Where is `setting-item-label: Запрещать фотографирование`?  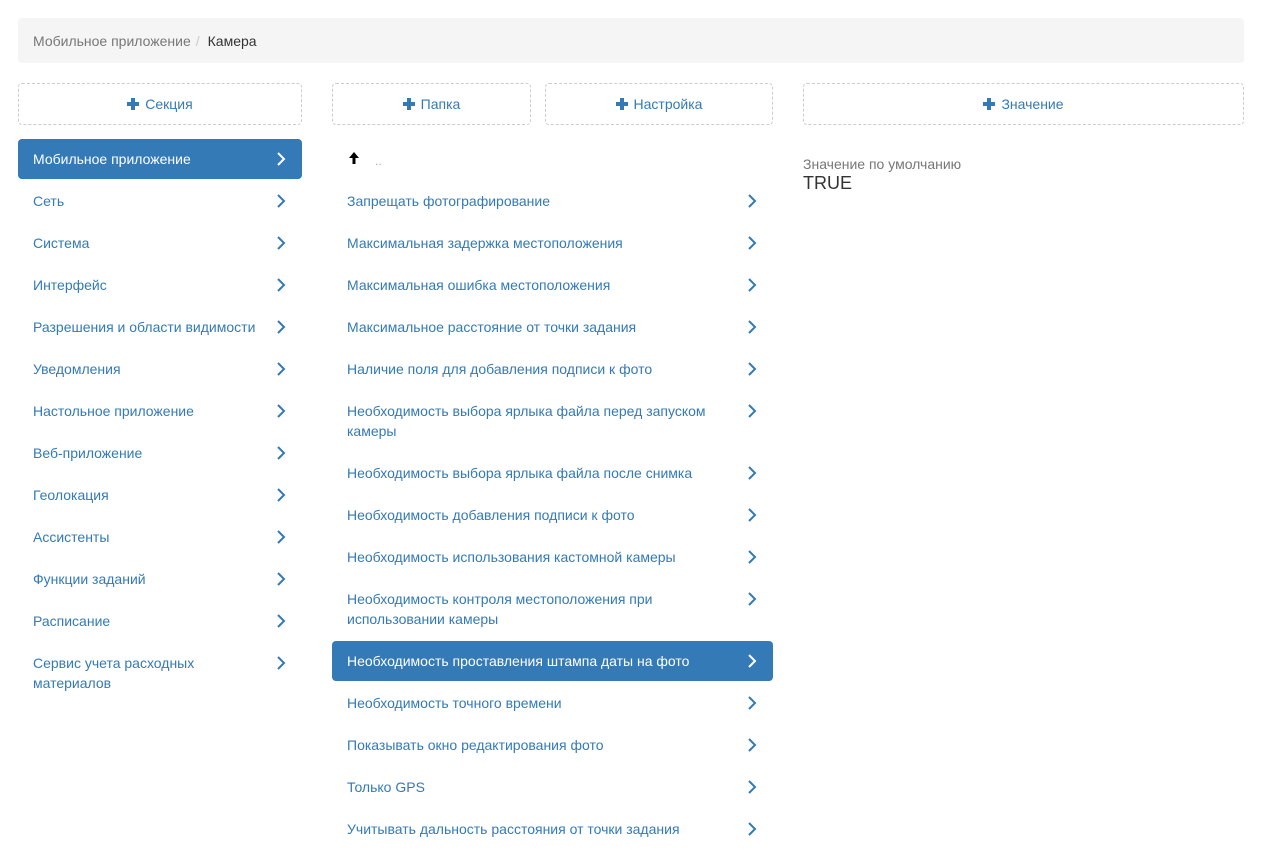 setting-item-label: Запрещать фотографирование is located at coordinates (449, 201).